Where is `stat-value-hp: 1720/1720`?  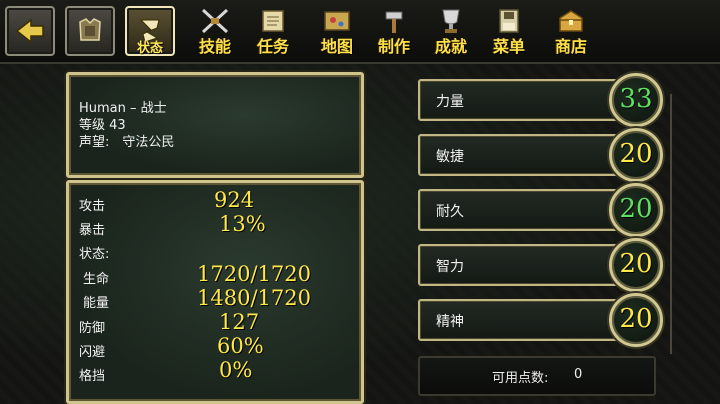 stat-value-hp: 1720/1720 is located at coordinates (254, 274).